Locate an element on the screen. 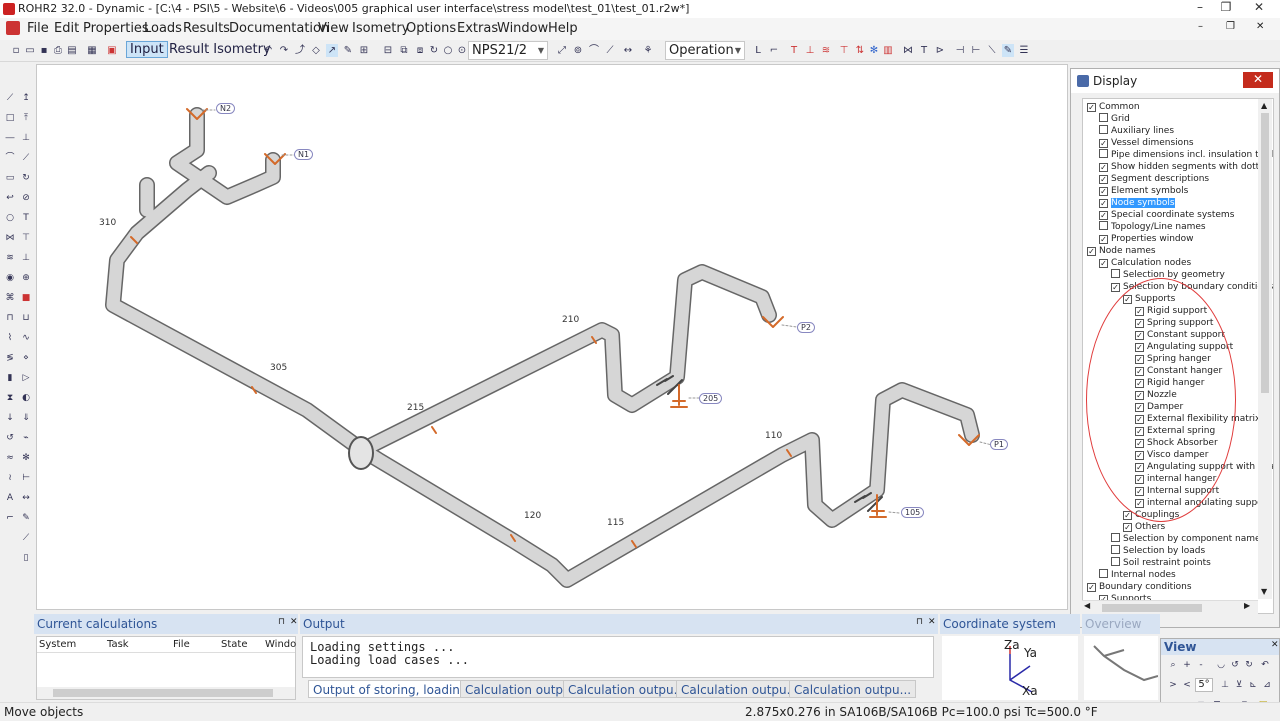  elbow-tool-icon: ↩ is located at coordinates (10, 198).